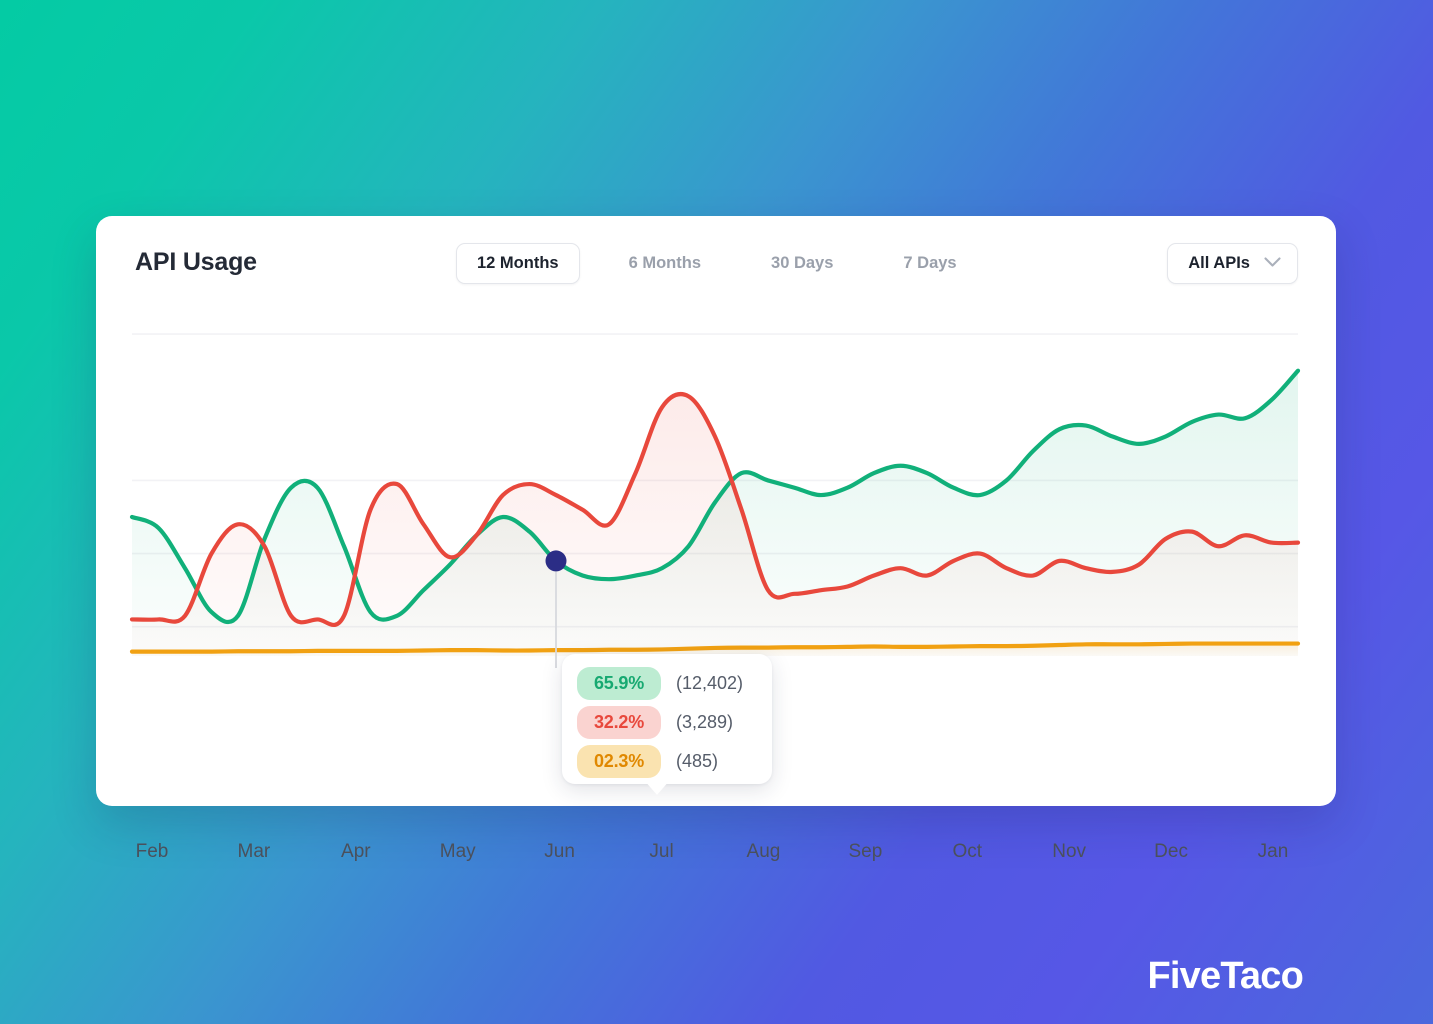 The width and height of the screenshot is (1433, 1024). Describe the element at coordinates (1069, 851) in the screenshot. I see `x-axis-label: Nov` at that location.